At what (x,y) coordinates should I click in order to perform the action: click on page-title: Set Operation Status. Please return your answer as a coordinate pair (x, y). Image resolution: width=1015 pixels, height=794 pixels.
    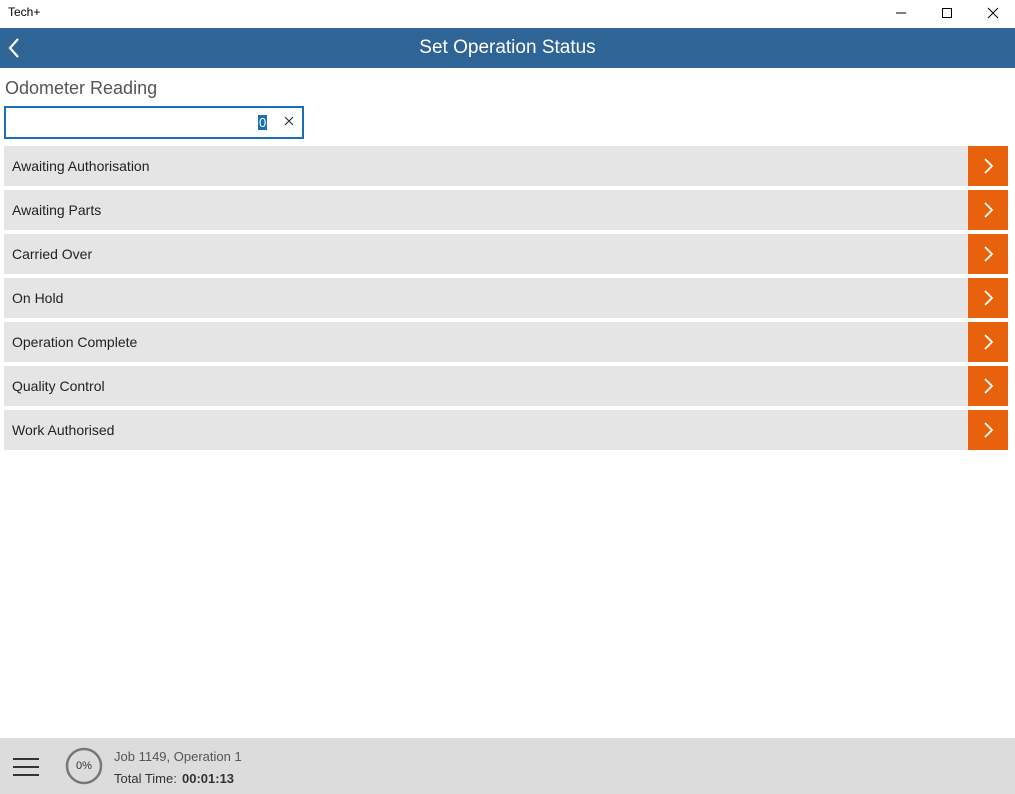
    Looking at the image, I should click on (507, 47).